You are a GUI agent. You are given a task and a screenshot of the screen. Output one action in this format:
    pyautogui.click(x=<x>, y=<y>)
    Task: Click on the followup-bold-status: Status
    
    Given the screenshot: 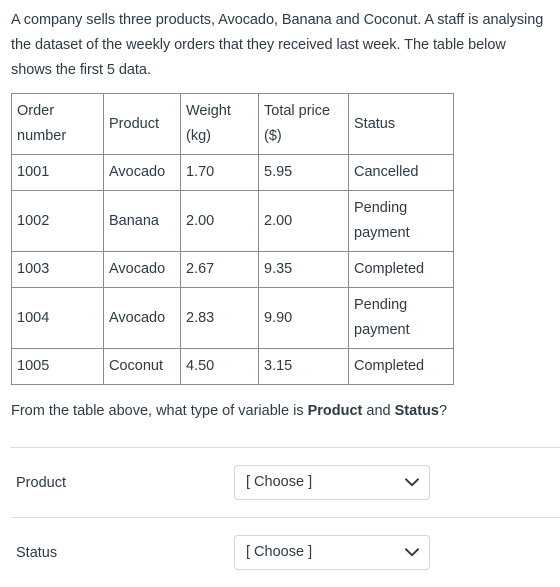 What is the action you would take?
    pyautogui.click(x=416, y=411)
    